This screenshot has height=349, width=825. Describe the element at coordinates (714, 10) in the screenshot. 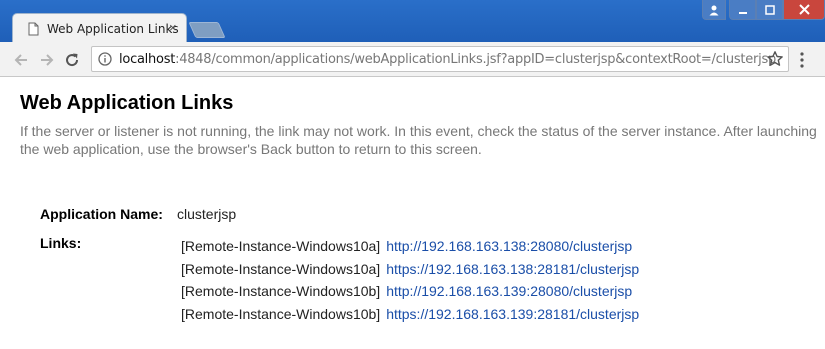

I see `user-icon` at that location.